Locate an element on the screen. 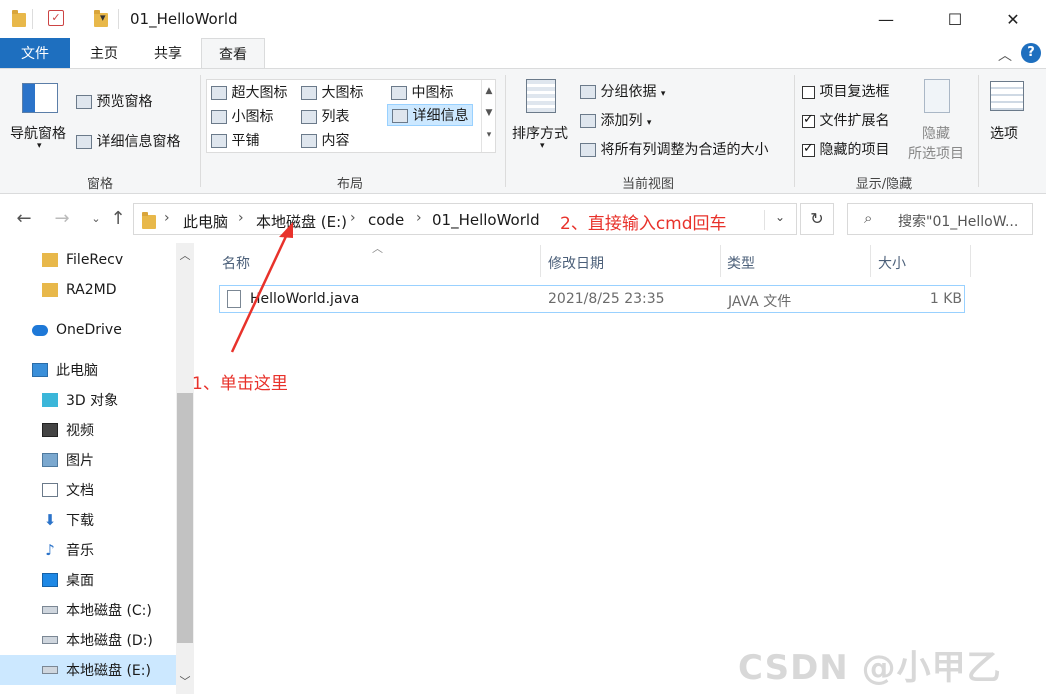 This screenshot has width=1046, height=694. annotation-arrow is located at coordinates (261, 287).